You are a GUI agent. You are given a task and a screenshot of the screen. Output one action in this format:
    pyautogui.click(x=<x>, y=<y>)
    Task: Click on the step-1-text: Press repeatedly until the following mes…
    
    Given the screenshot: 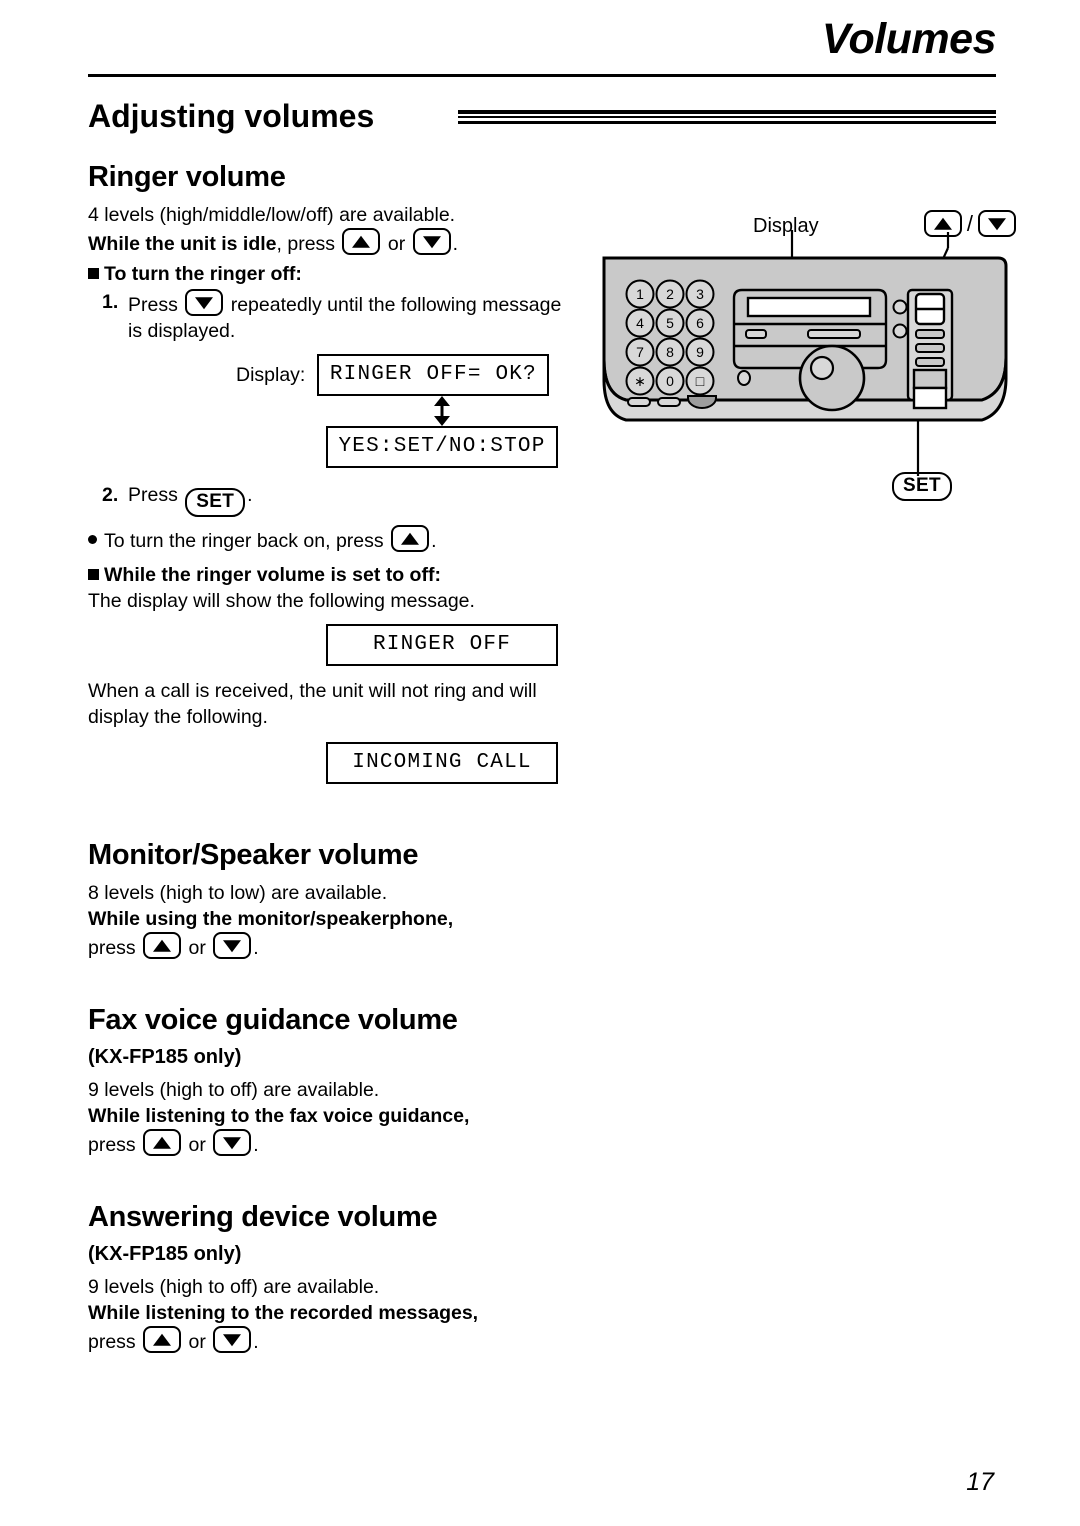 What is the action you would take?
    pyautogui.click(x=353, y=316)
    